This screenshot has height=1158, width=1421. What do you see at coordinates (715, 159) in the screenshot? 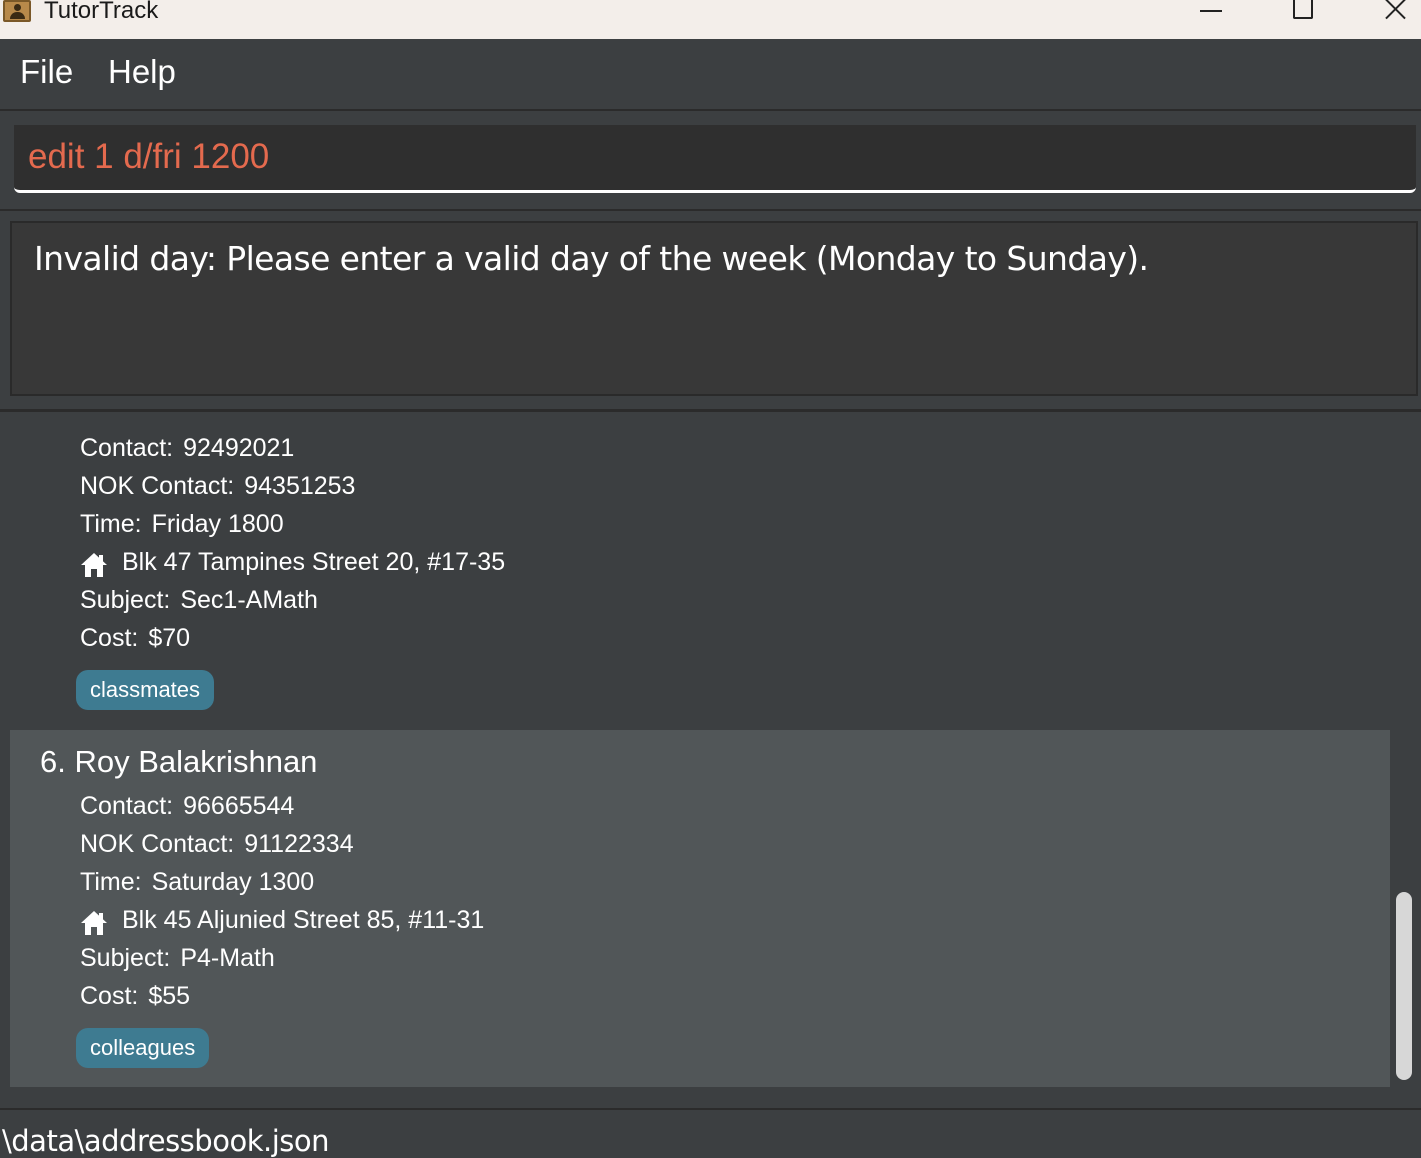
I see `command-input: edit 1 d/fri 1200` at bounding box center [715, 159].